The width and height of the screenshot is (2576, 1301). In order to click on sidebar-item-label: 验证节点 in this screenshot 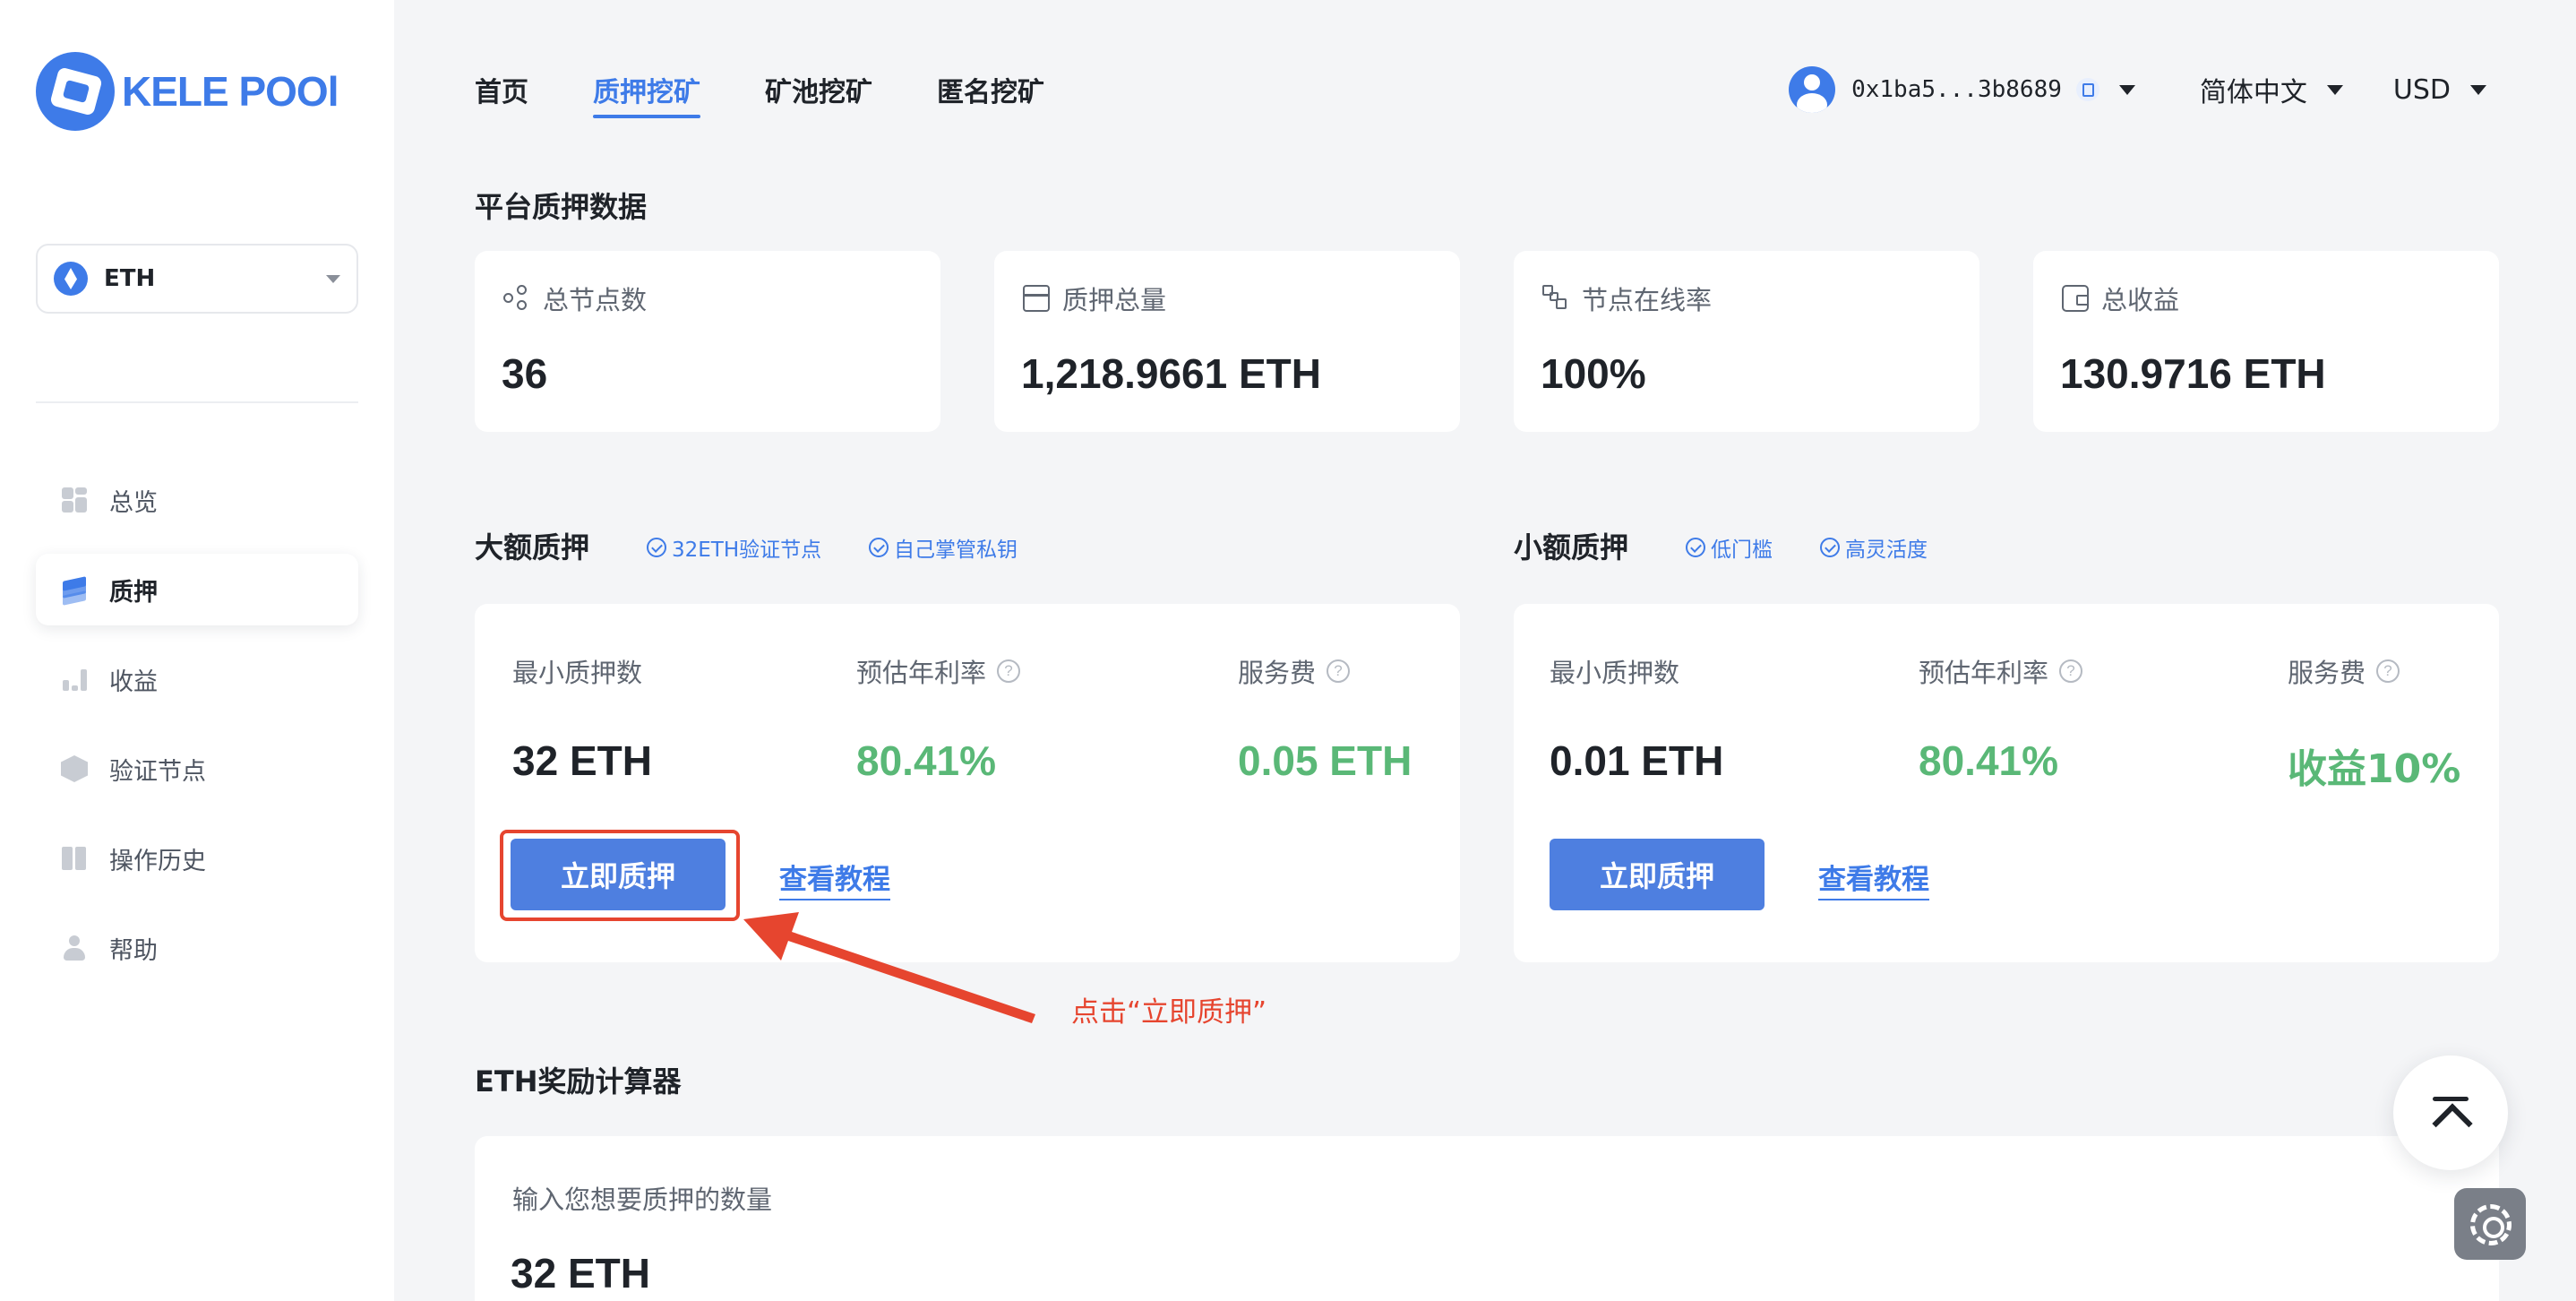, I will do `click(157, 771)`.